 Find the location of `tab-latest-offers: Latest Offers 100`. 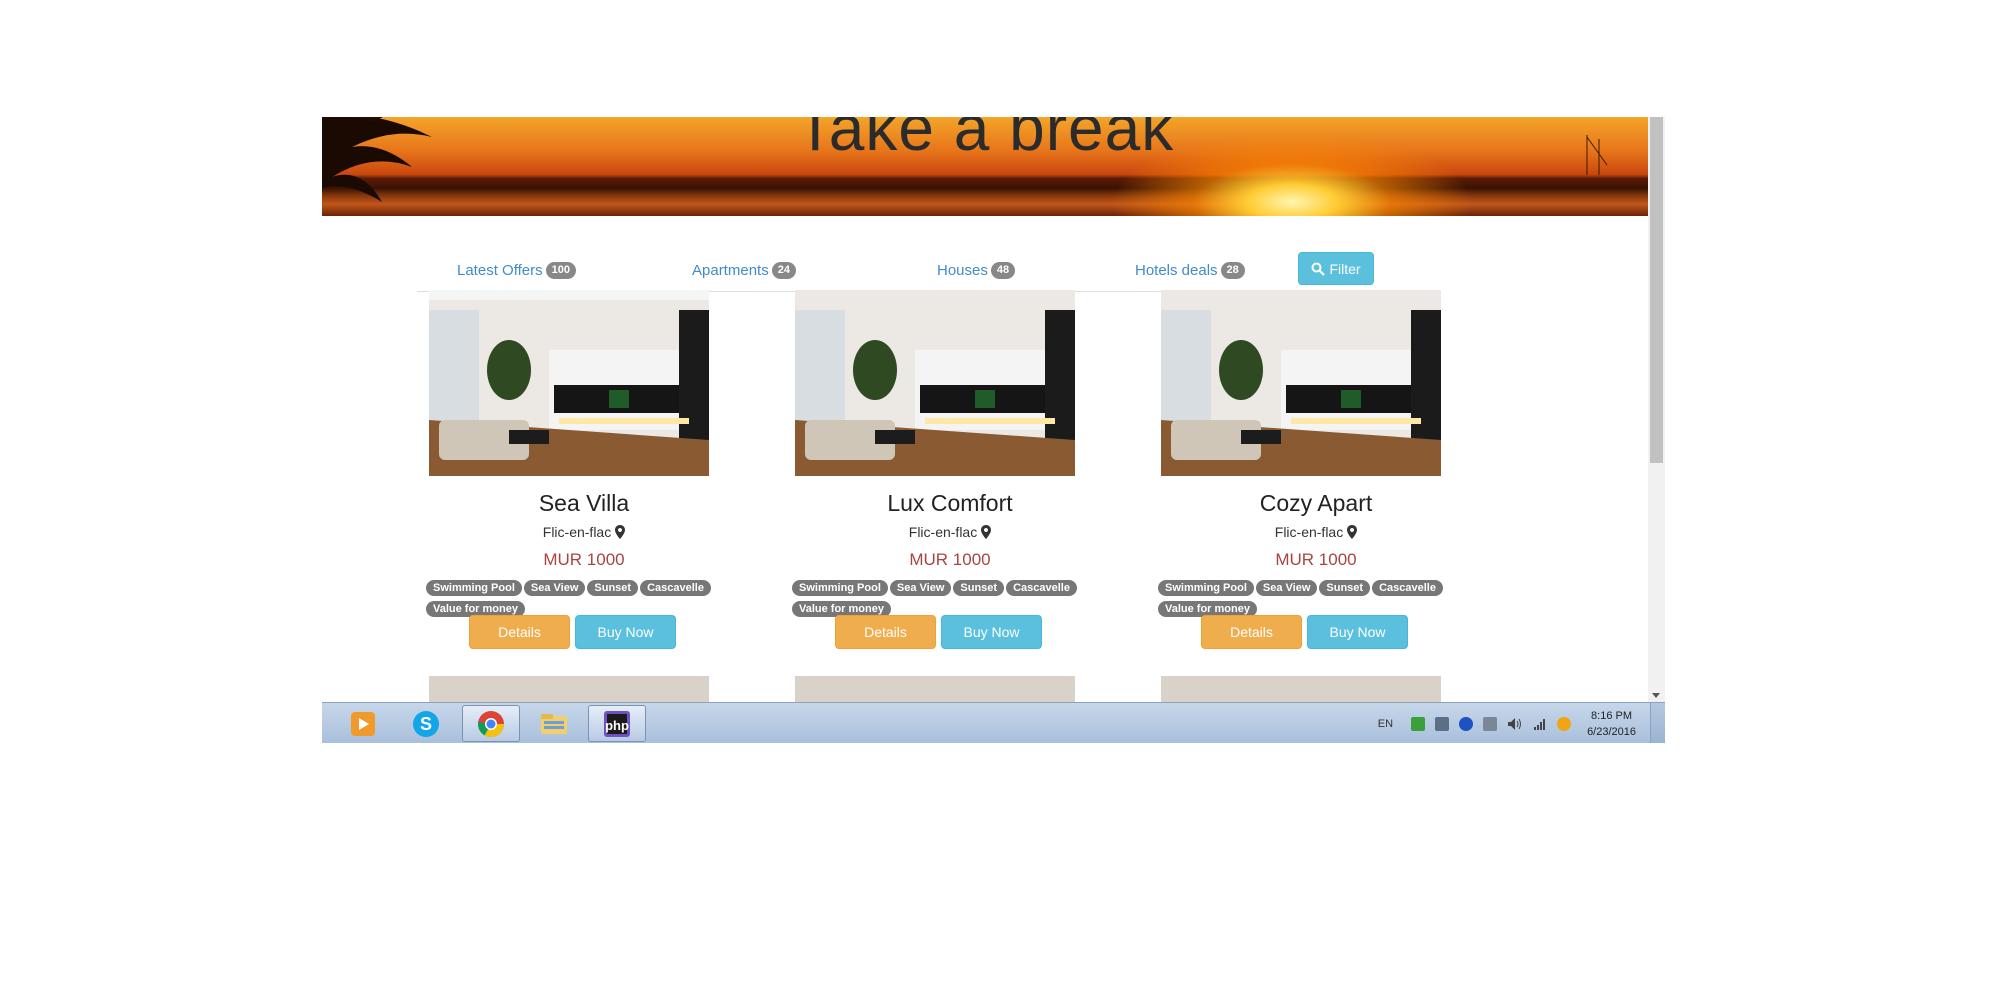

tab-latest-offers: Latest Offers 100 is located at coordinates (516, 270).